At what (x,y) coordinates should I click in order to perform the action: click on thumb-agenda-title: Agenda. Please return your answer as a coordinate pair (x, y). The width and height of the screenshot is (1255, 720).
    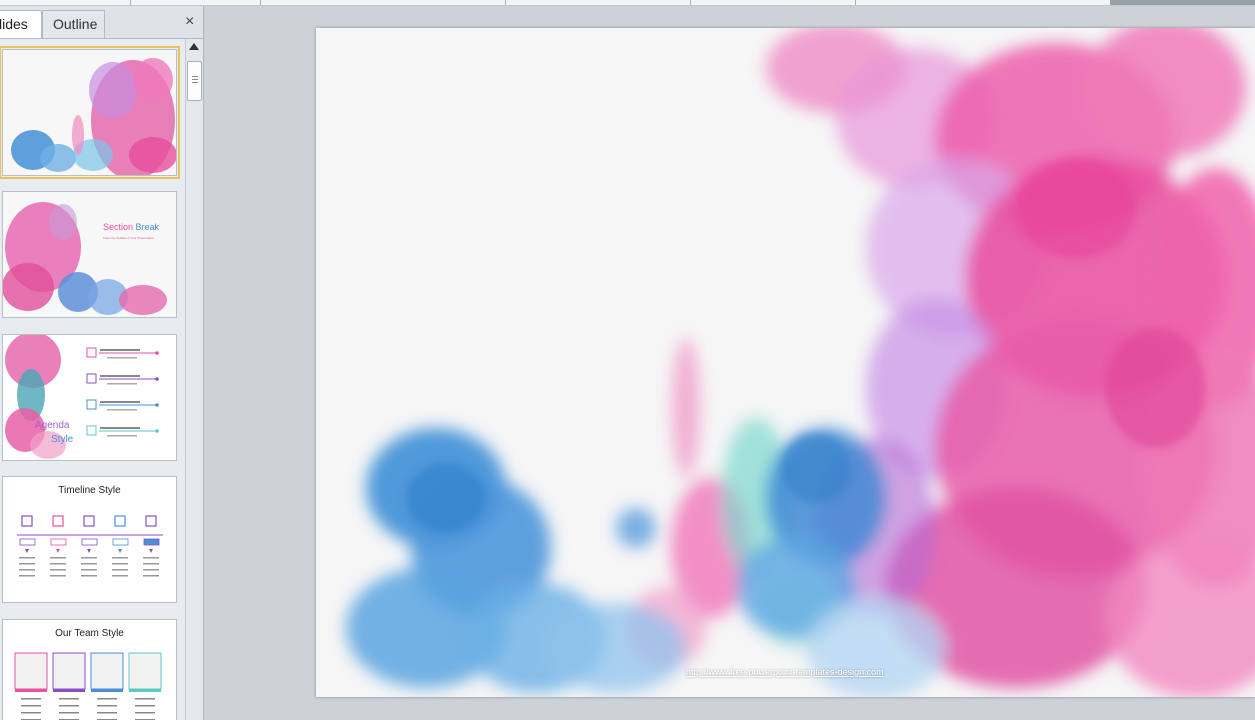
    Looking at the image, I should click on (52, 425).